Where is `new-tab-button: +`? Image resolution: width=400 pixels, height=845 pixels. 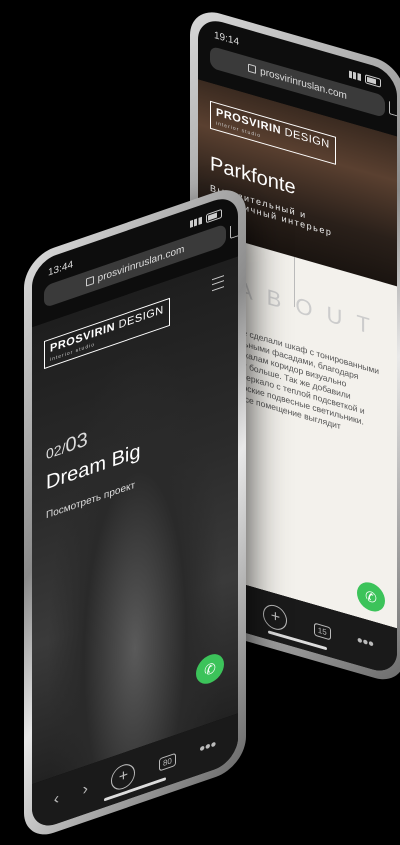 new-tab-button: + is located at coordinates (275, 617).